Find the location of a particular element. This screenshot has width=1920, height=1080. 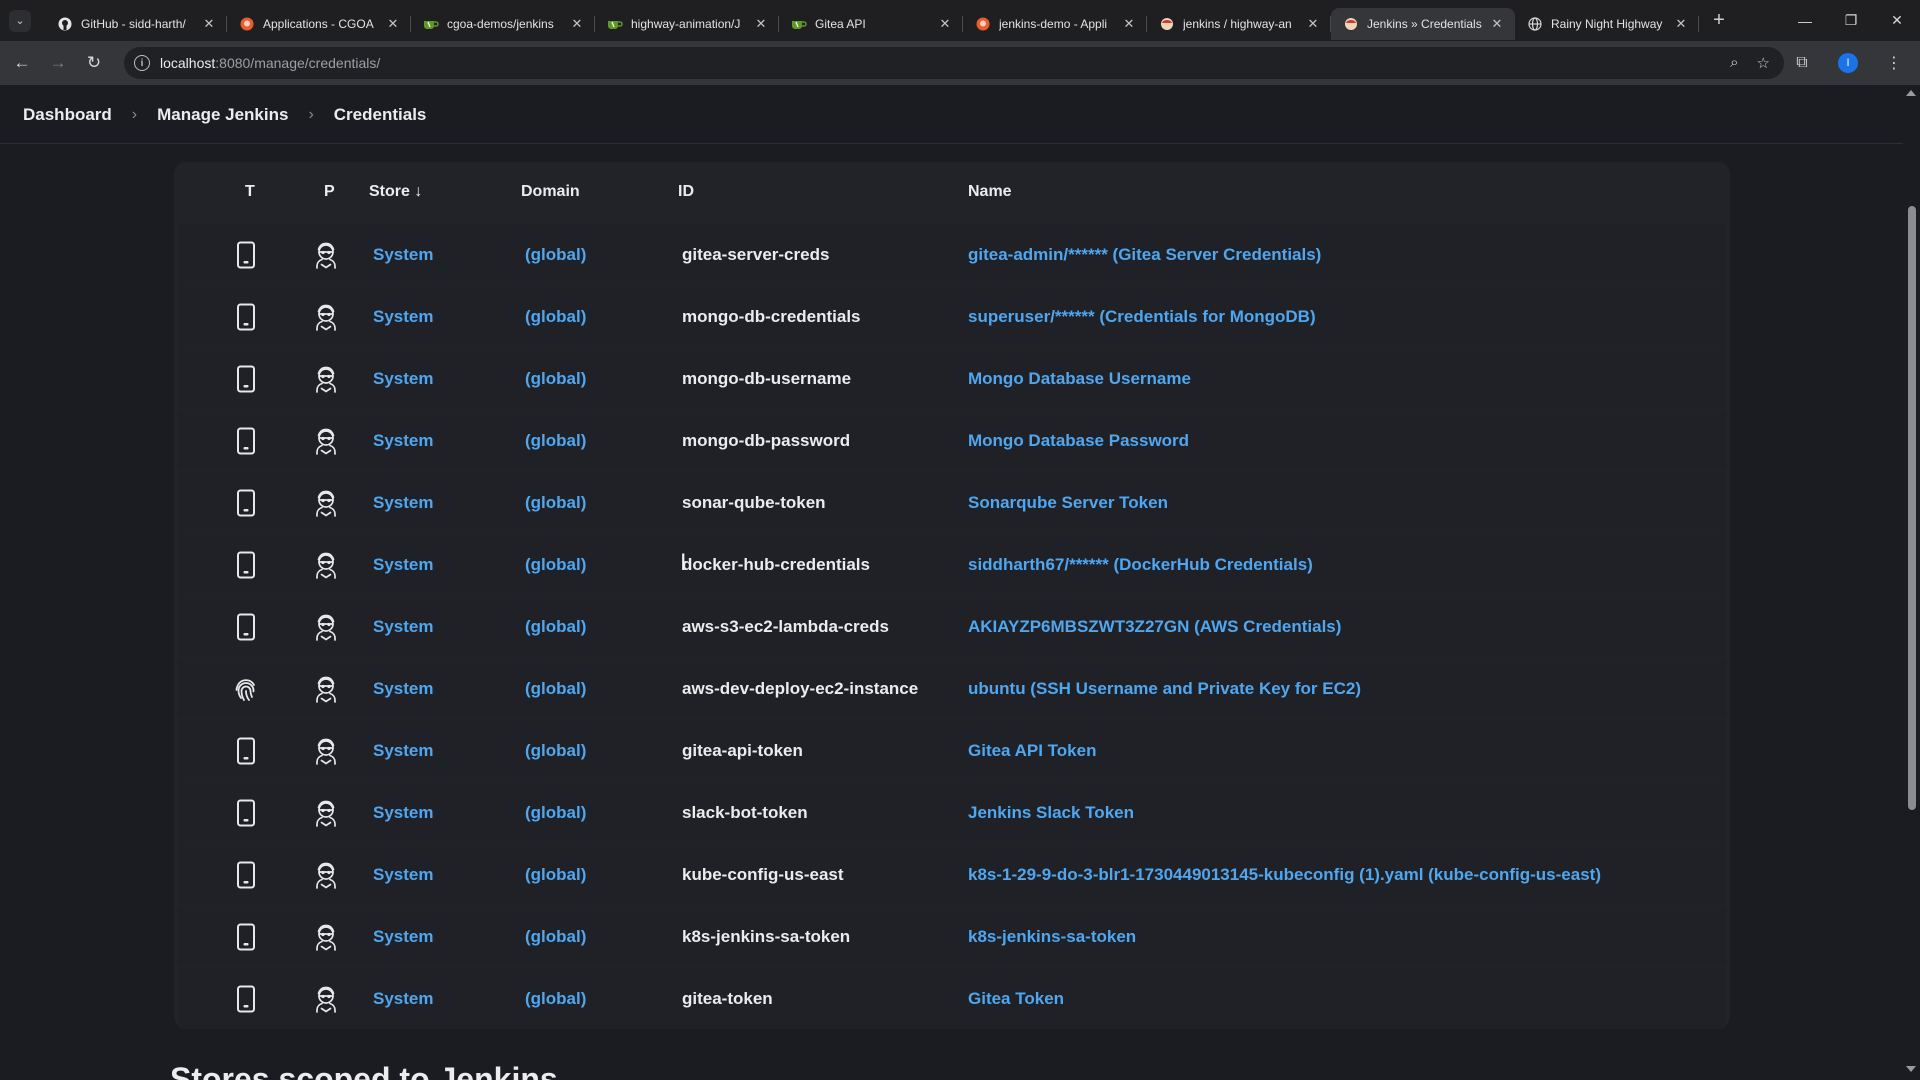

restore-button: ❐ is located at coordinates (1851, 20).